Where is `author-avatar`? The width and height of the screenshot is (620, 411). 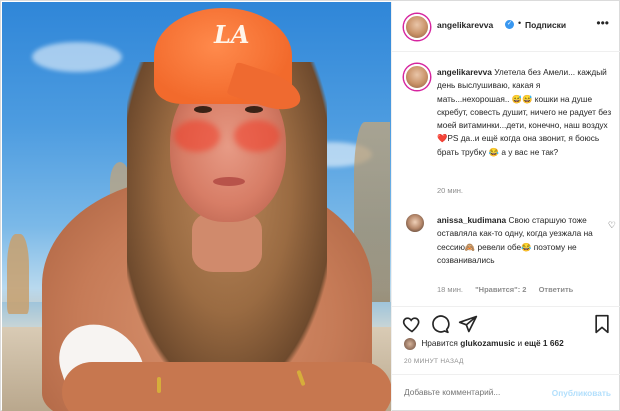 author-avatar is located at coordinates (417, 27).